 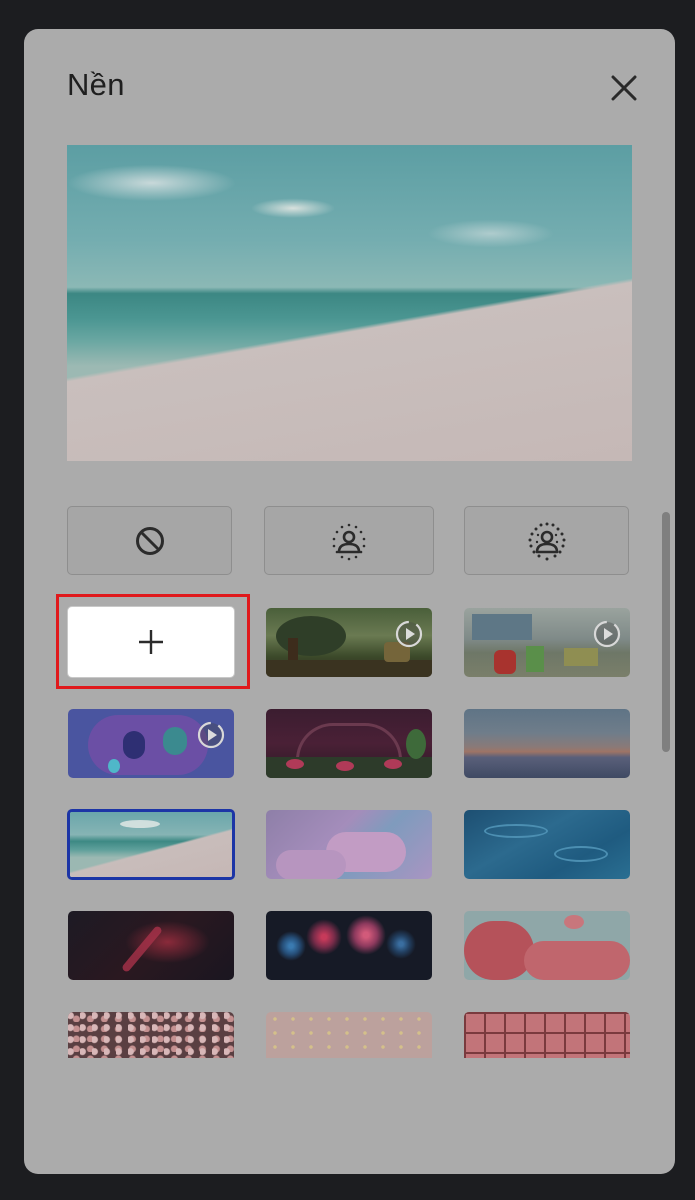 I want to click on background-classroom-animated, so click(x=547, y=642).